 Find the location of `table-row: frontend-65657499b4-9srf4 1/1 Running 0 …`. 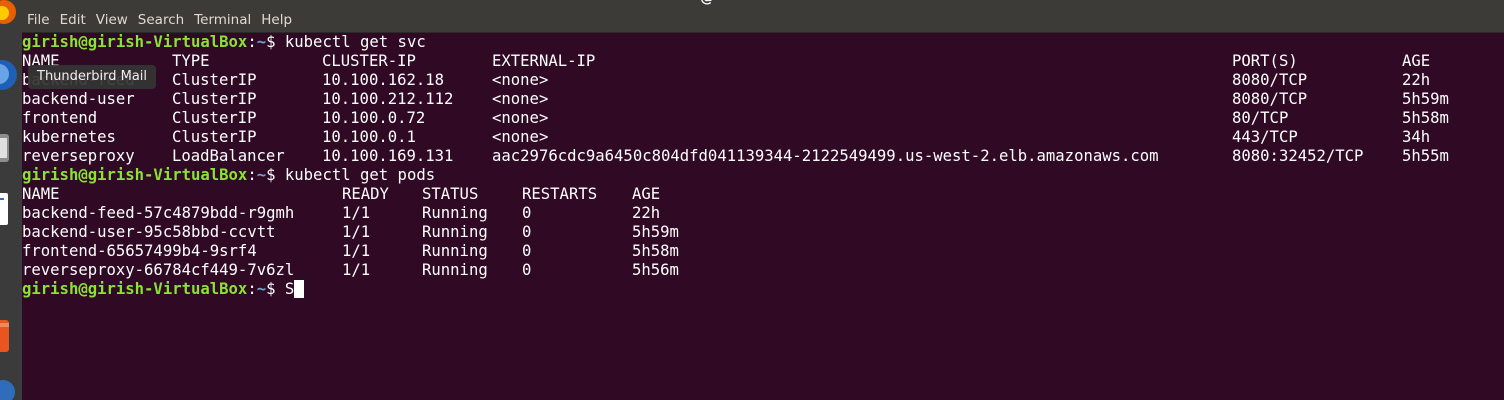

table-row: frontend-65657499b4-9srf4 1/1 Running 0 … is located at coordinates (763, 251).